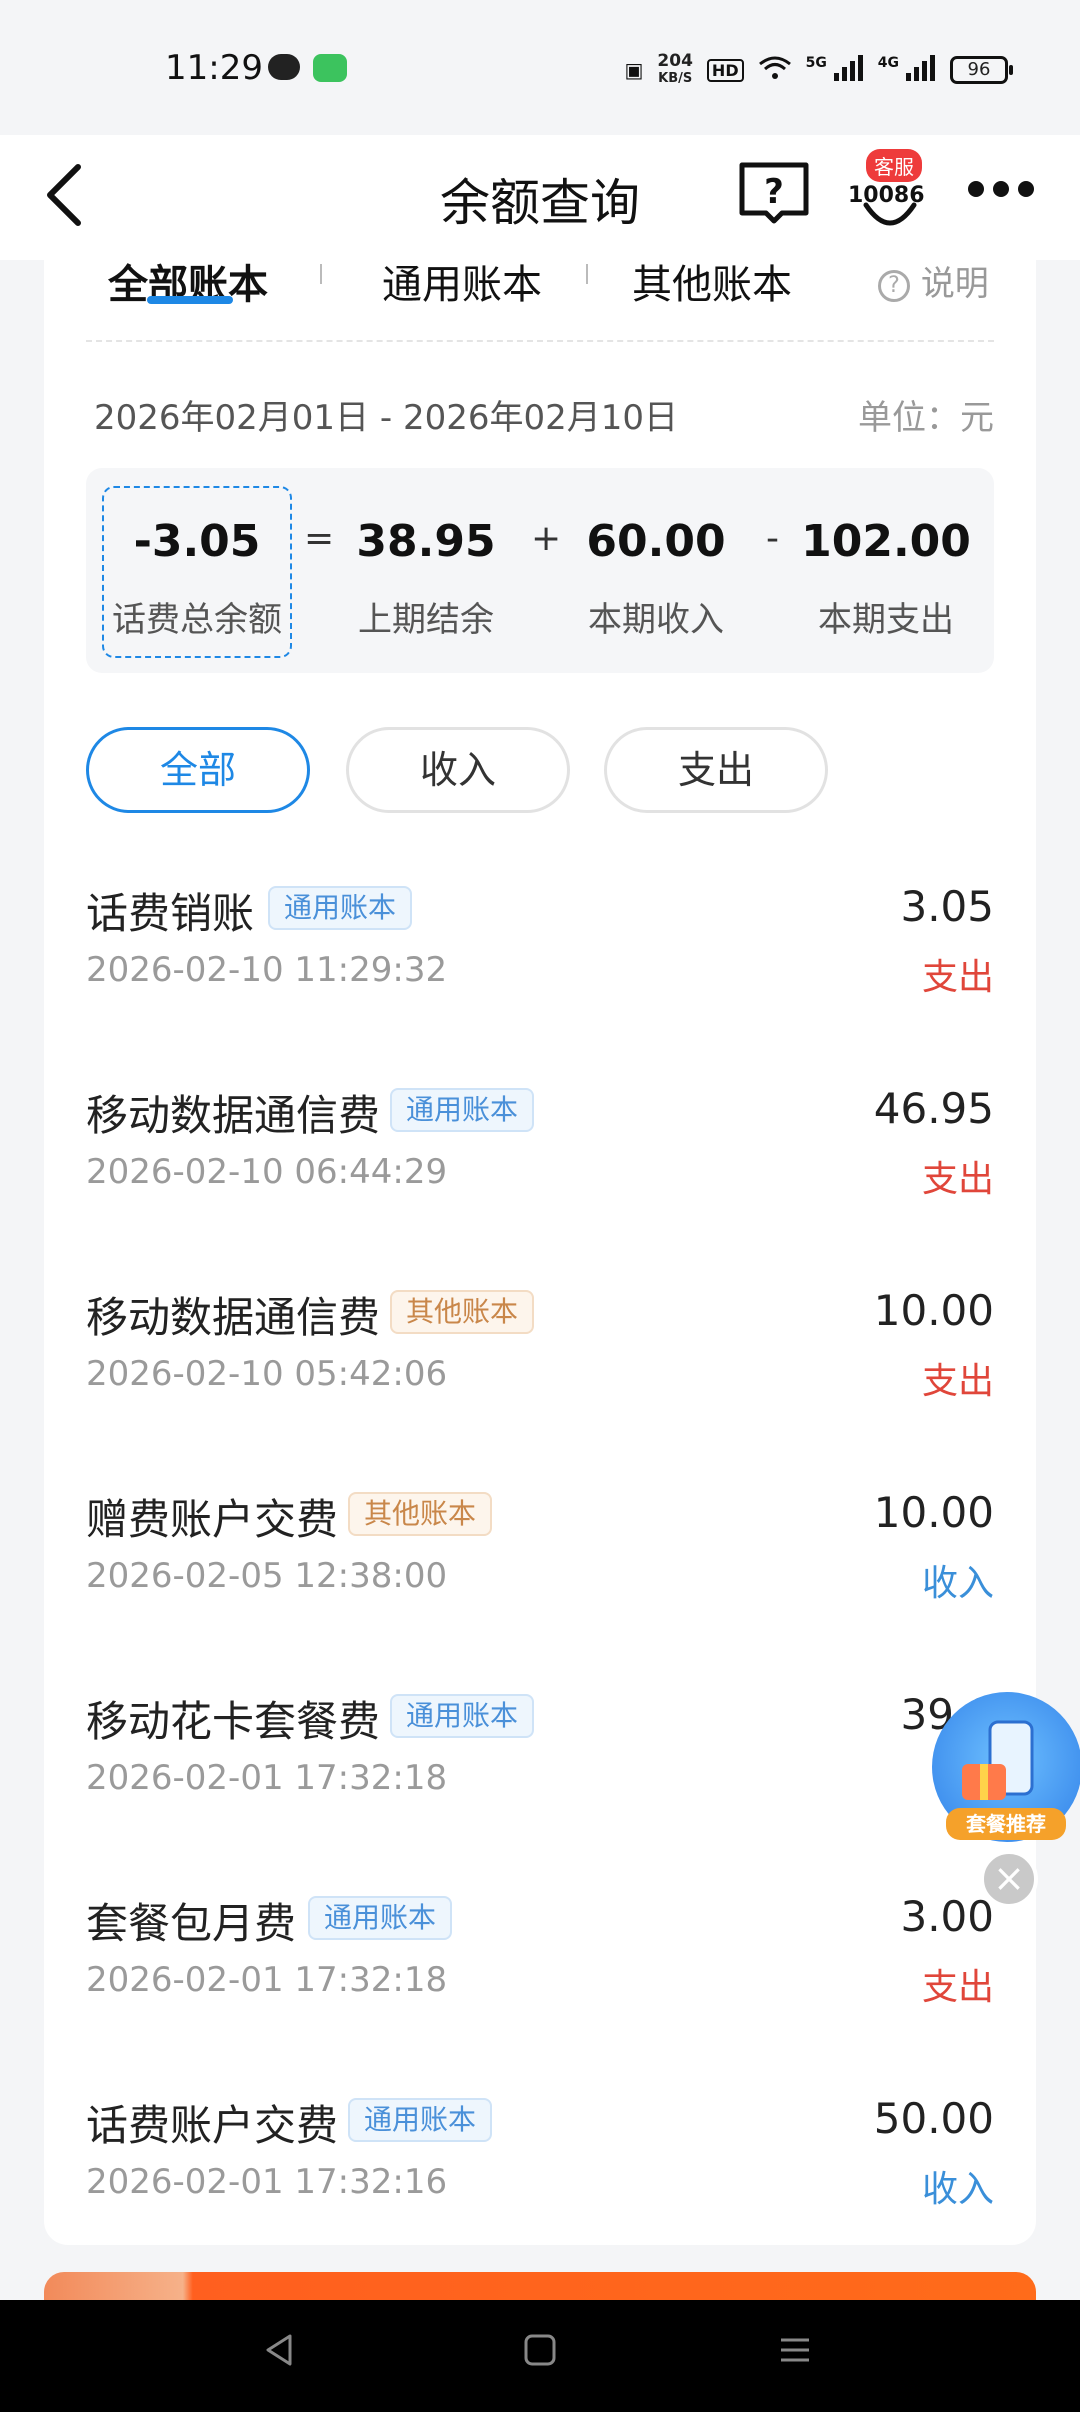 The image size is (1080, 2412). What do you see at coordinates (280, 2355) in the screenshot?
I see `nav-back-icon` at bounding box center [280, 2355].